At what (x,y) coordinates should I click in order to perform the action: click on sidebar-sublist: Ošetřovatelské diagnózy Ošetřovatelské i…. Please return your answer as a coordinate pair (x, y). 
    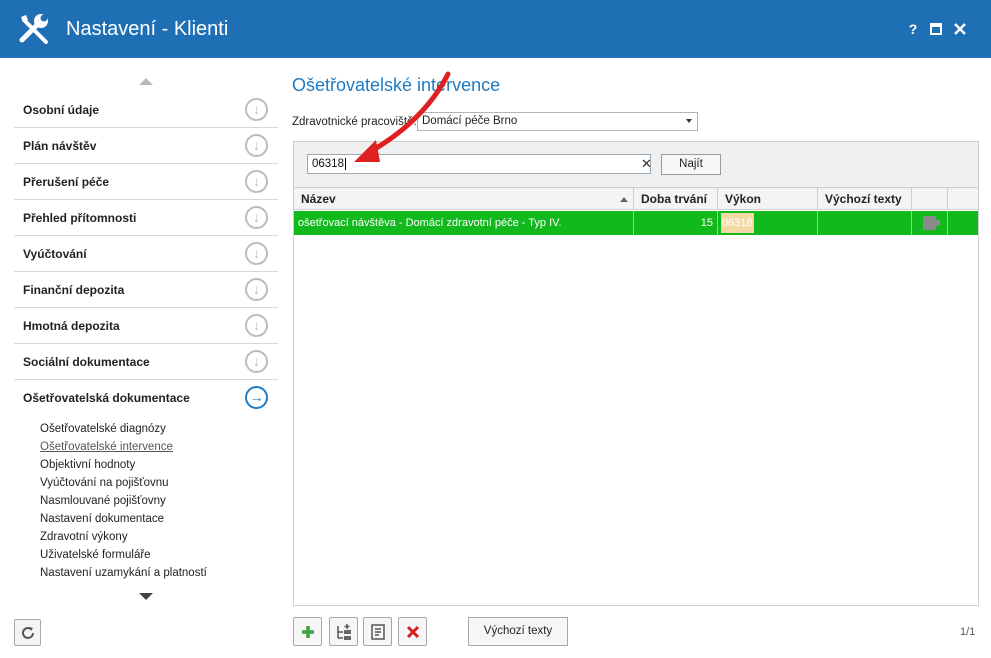
    Looking at the image, I should click on (155, 501).